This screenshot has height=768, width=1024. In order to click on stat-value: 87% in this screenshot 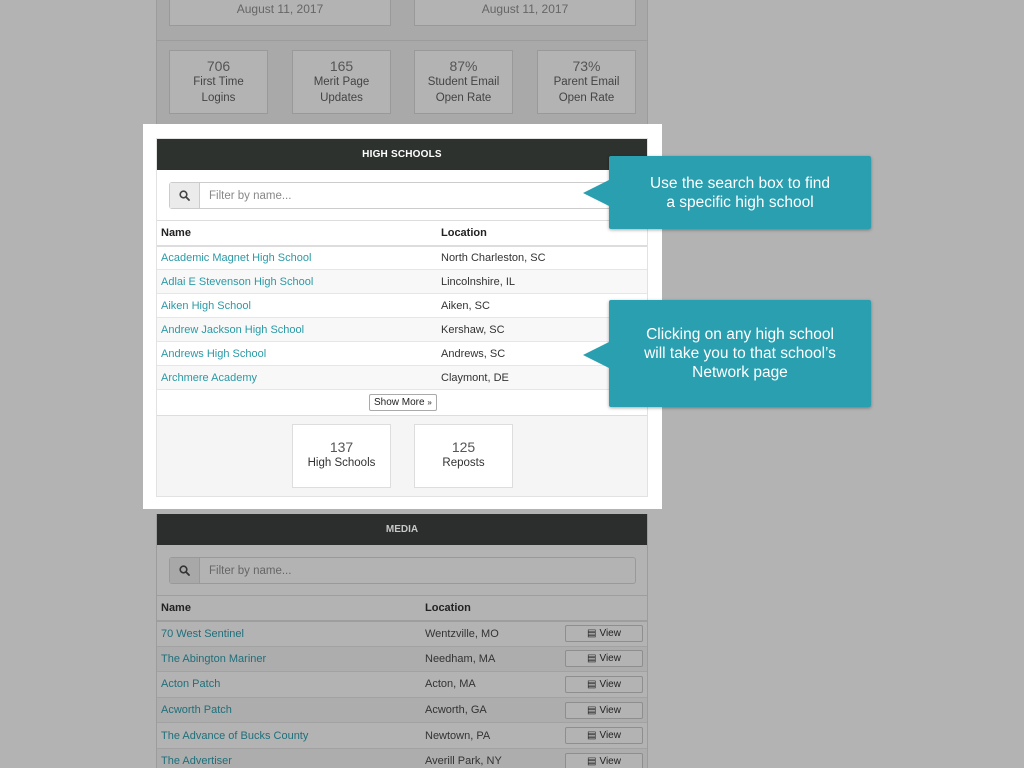, I will do `click(463, 66)`.